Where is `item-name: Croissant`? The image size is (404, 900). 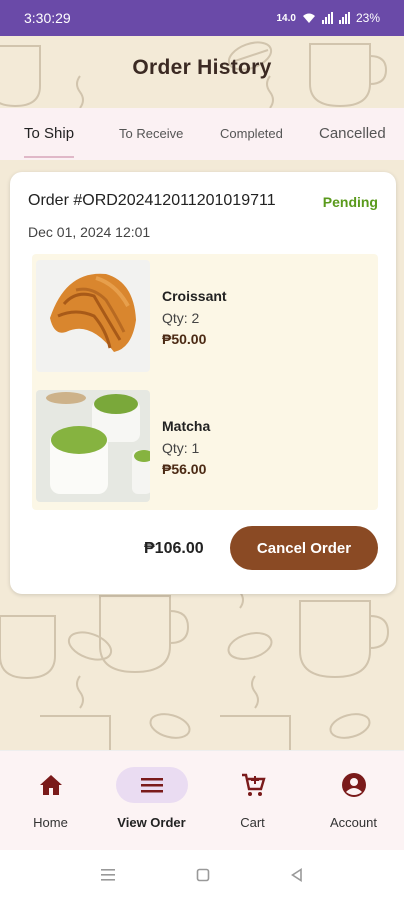
item-name: Croissant is located at coordinates (194, 296).